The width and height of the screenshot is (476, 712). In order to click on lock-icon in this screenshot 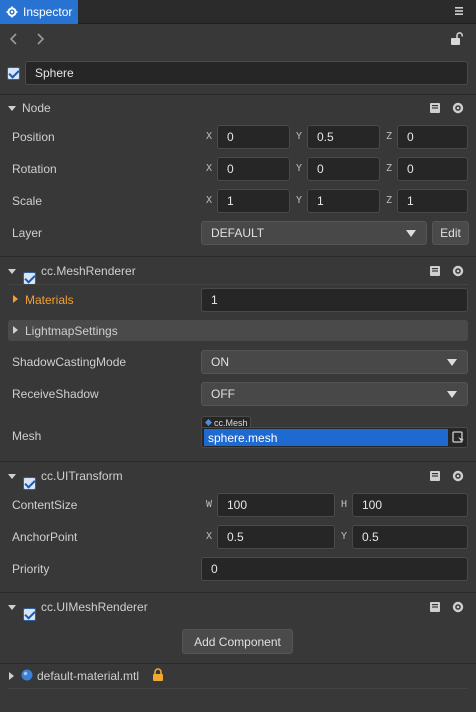, I will do `click(158, 675)`.